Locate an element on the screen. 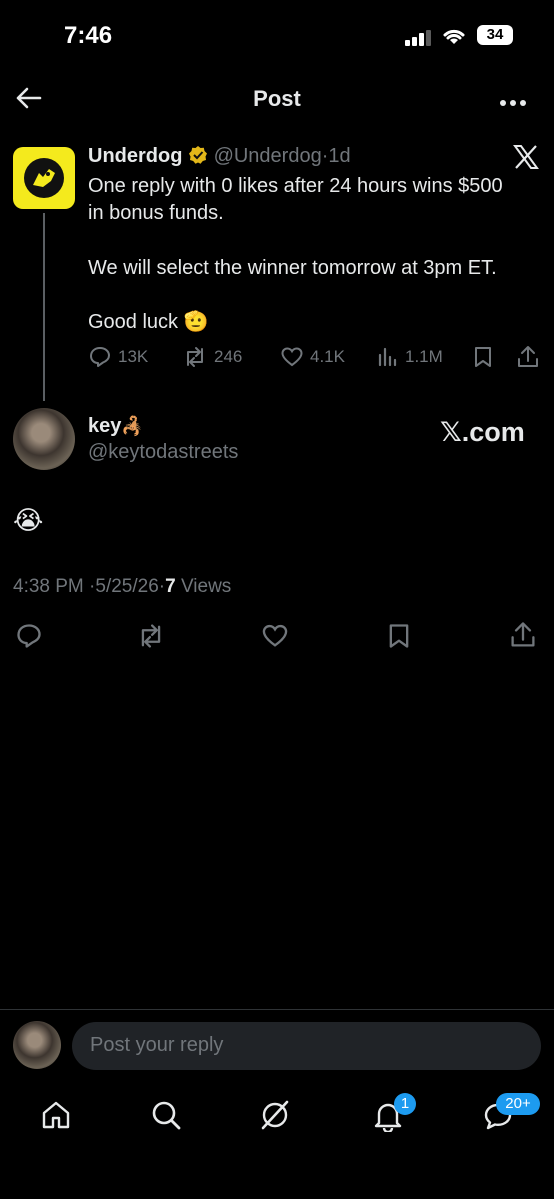 The height and width of the screenshot is (1199, 554). author-name: Underdog is located at coordinates (135, 156).